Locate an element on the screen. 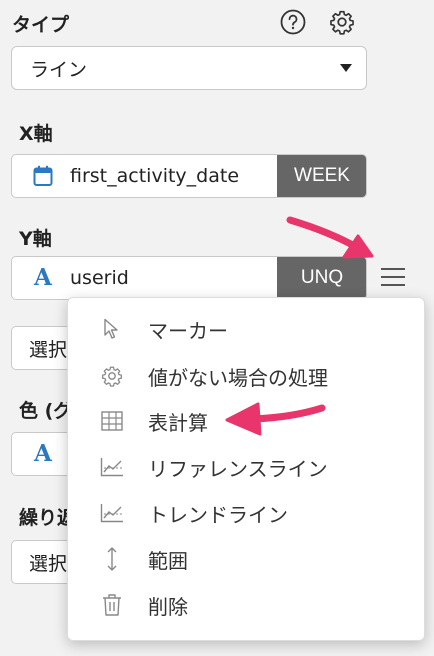  select-field-1-value: 選択 is located at coordinates (48, 349).